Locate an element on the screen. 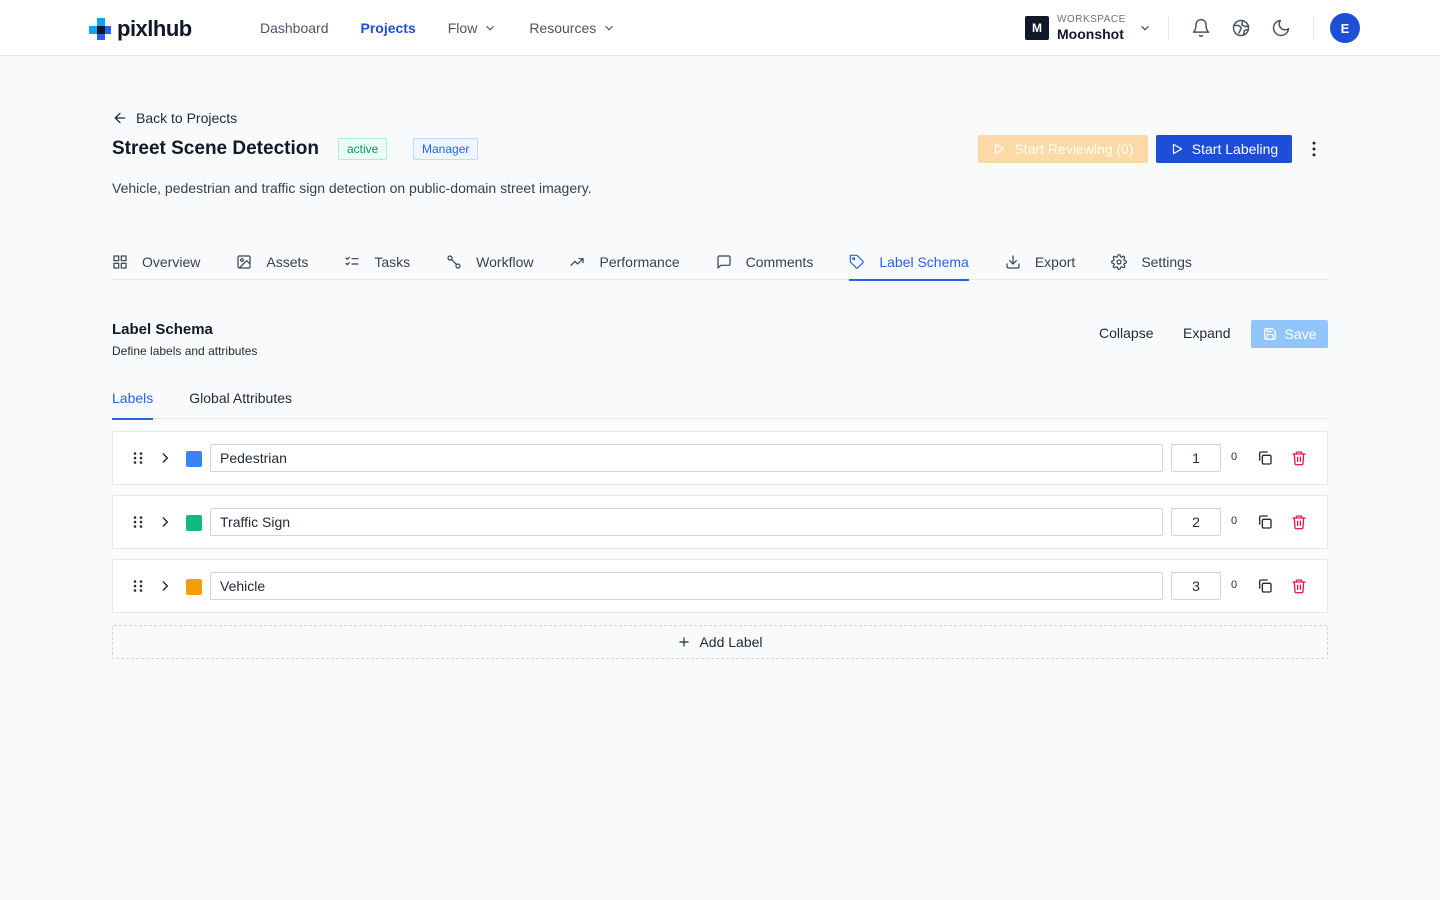 The width and height of the screenshot is (1440, 900). subtab-global-attributes: Global Attributes is located at coordinates (240, 399).